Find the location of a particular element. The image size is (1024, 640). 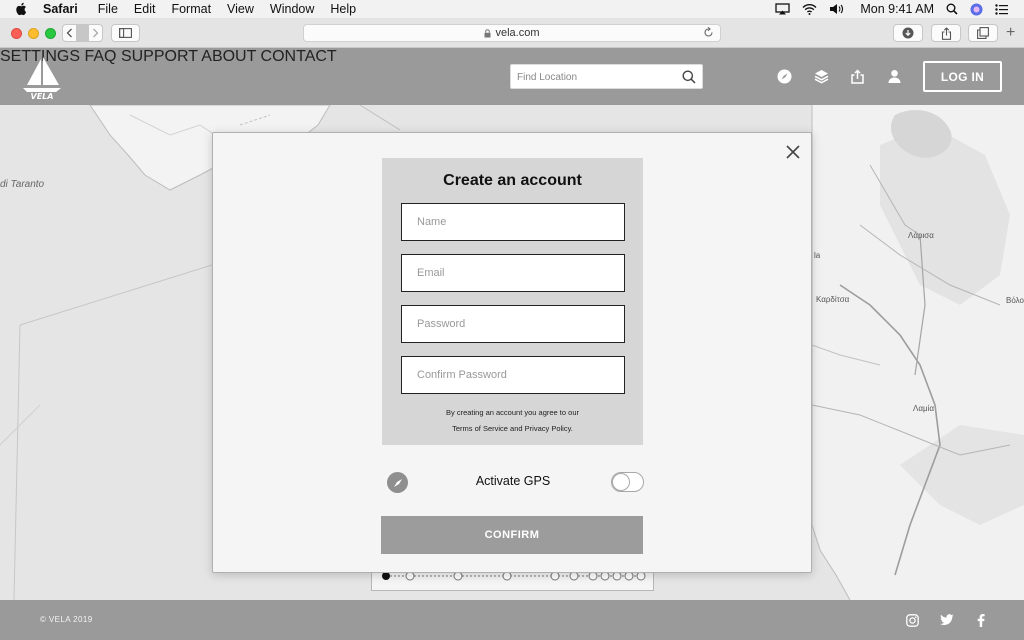

search-icon is located at coordinates (689, 79).